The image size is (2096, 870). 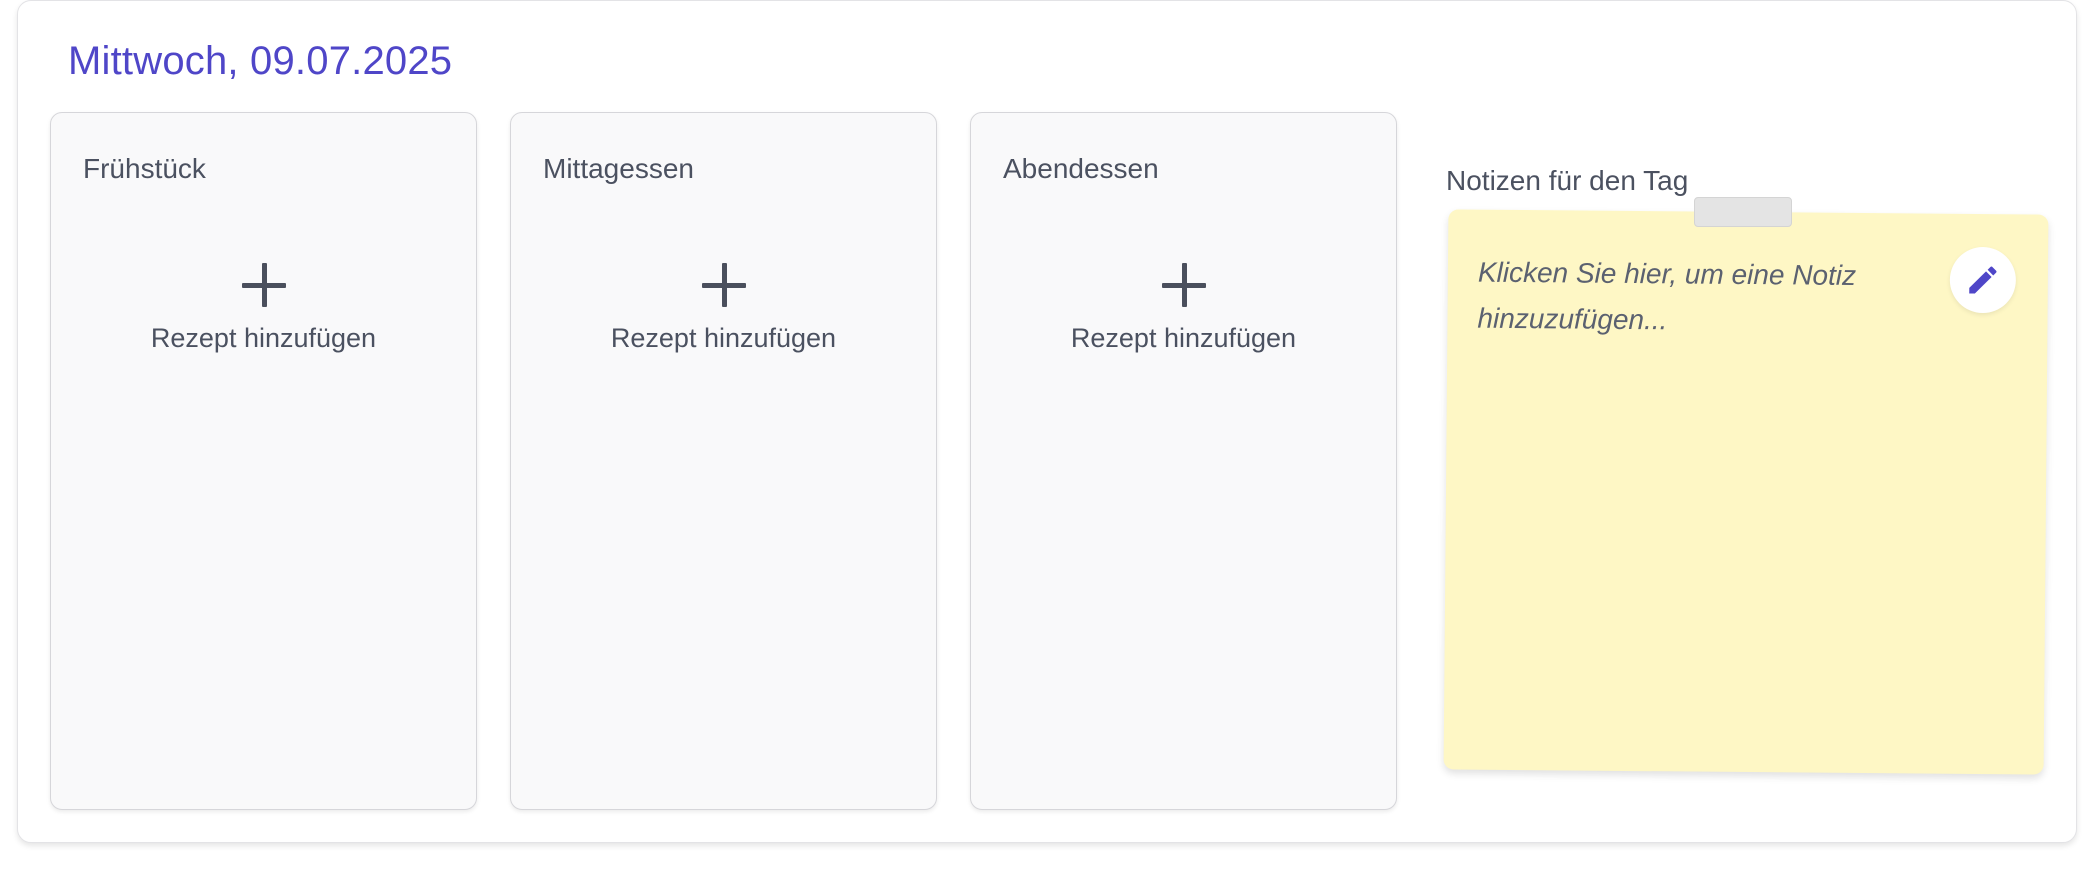 I want to click on edit-note-button, so click(x=1983, y=280).